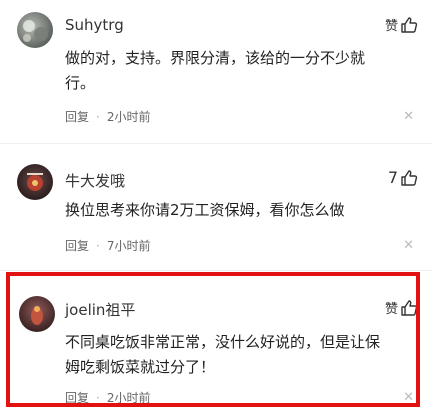 The image size is (432, 417). What do you see at coordinates (216, 270) in the screenshot?
I see `divider` at bounding box center [216, 270].